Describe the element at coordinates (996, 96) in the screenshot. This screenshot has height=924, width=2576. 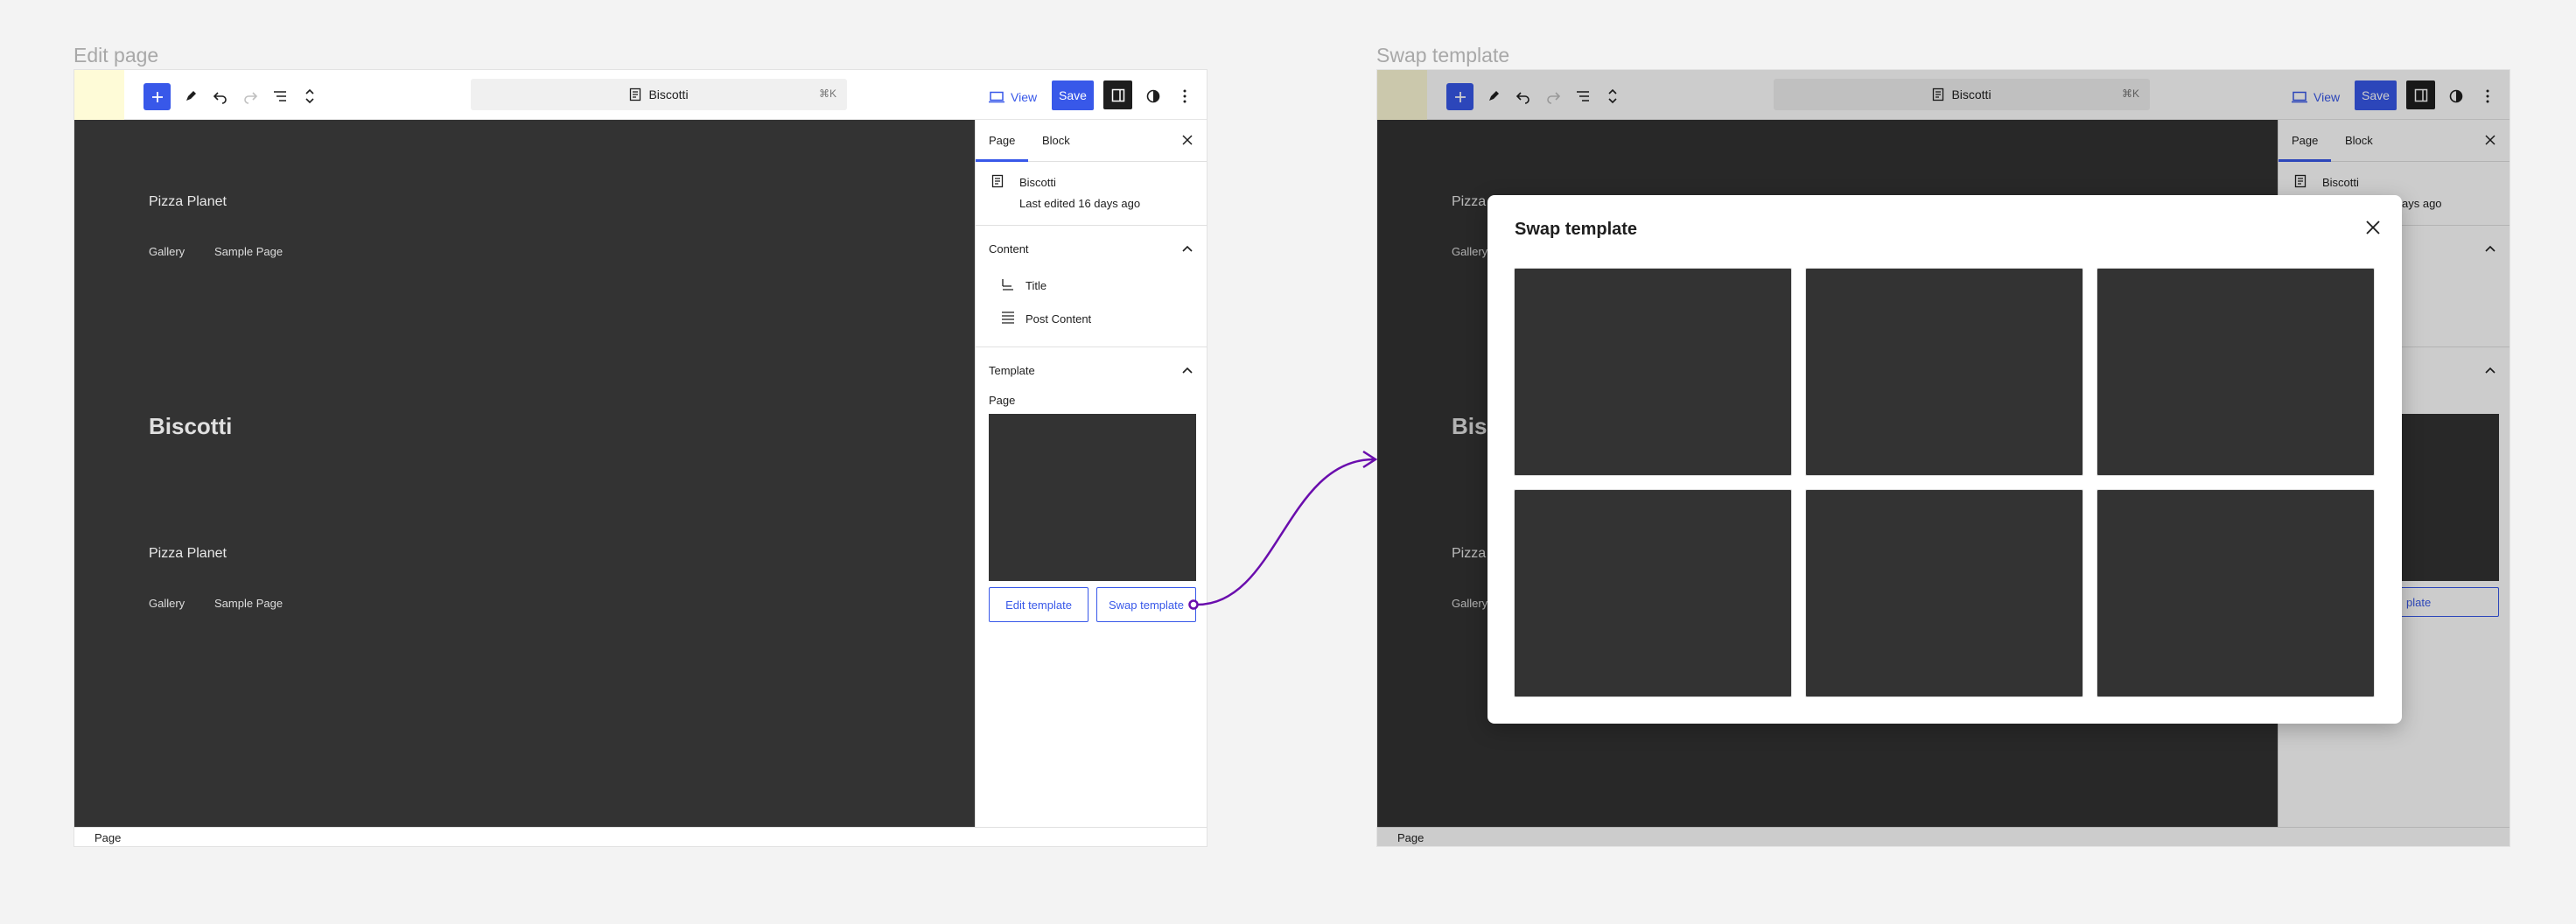
I see `desktop-icon` at that location.